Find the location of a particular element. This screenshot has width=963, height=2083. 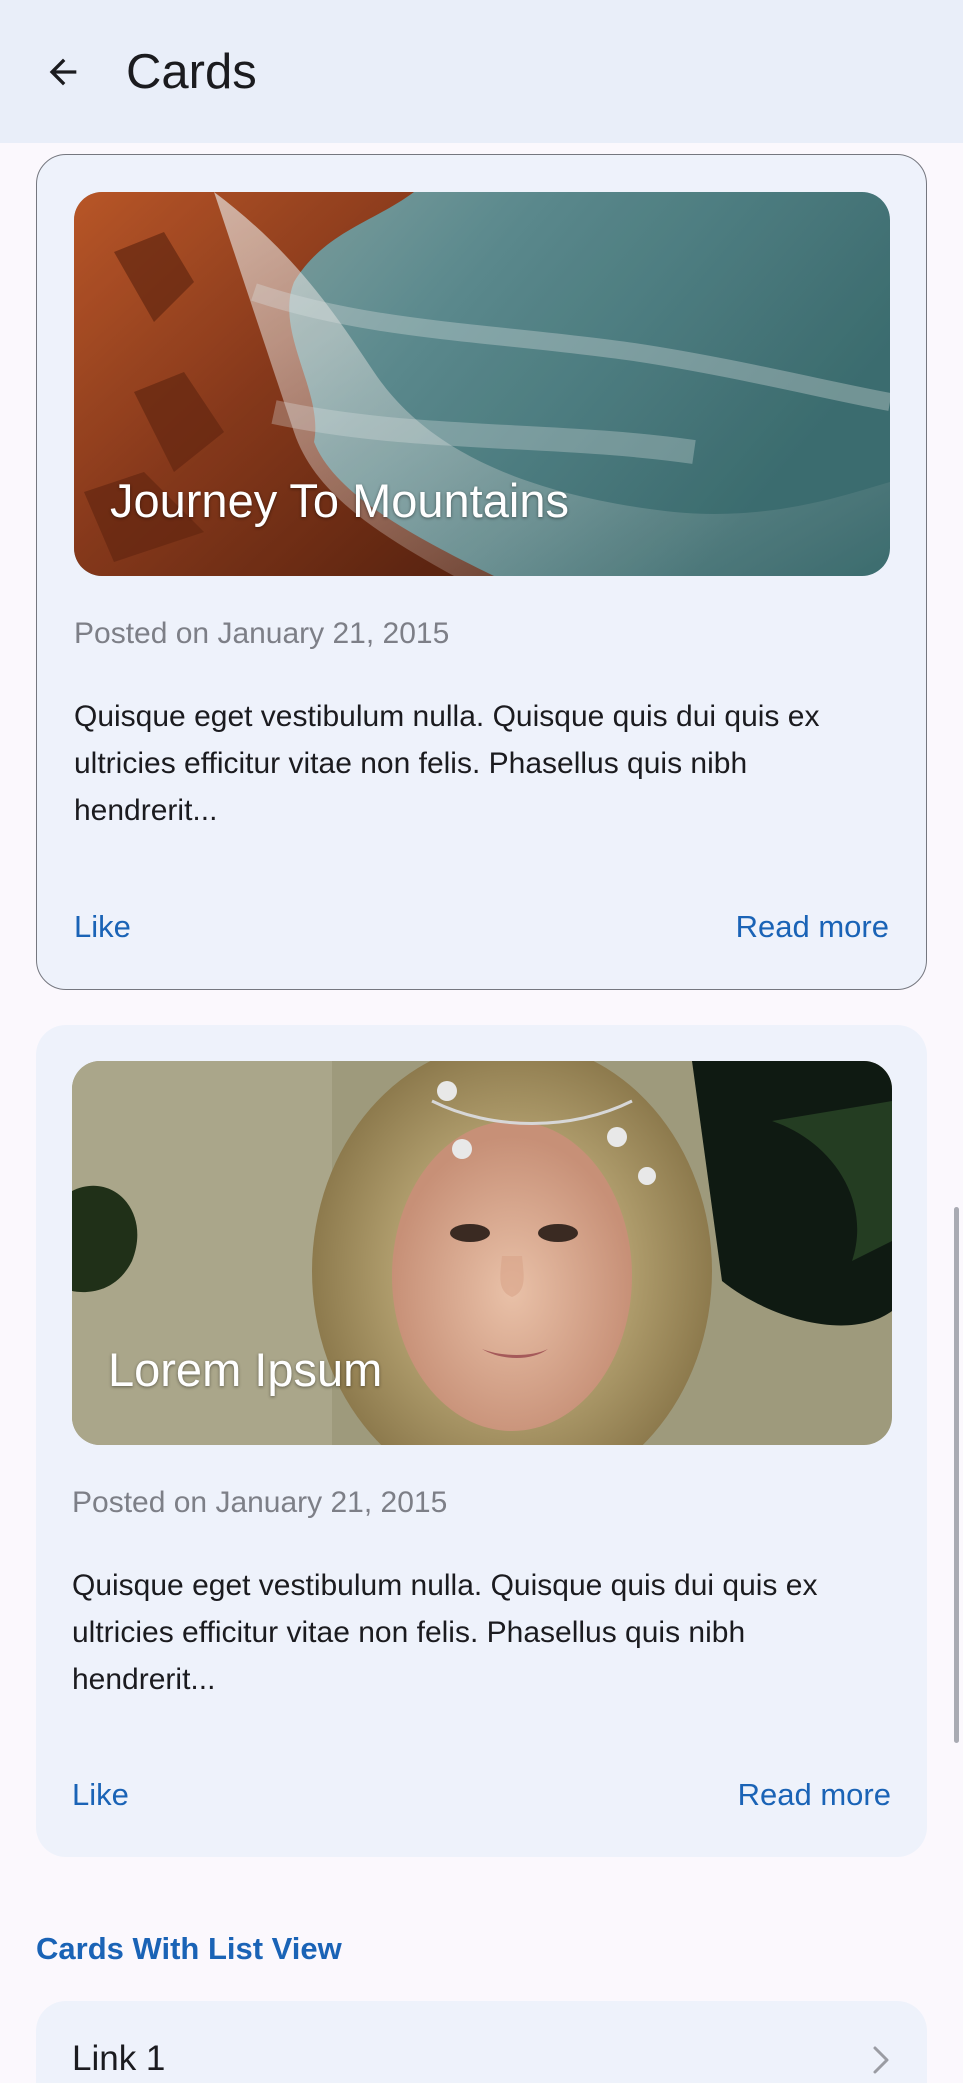

section-title: Cards With List View is located at coordinates (189, 1948).